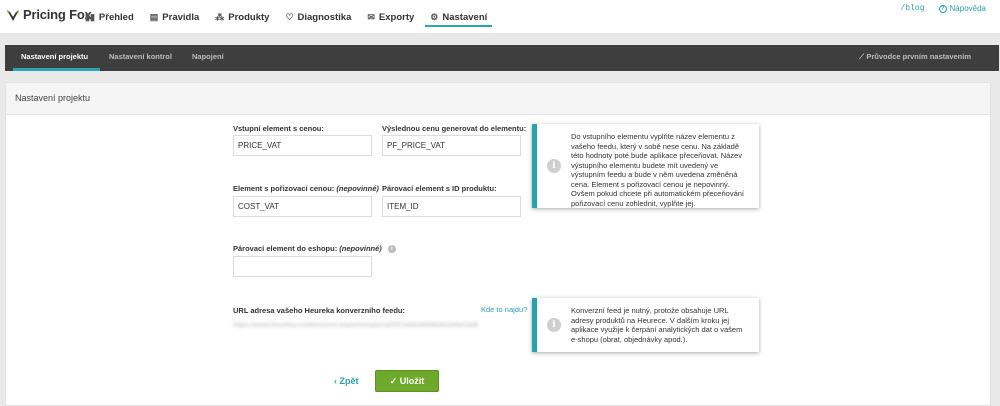 This screenshot has width=1000, height=406. Describe the element at coordinates (116, 17) in the screenshot. I see `nav-item-label: Přehled` at that location.